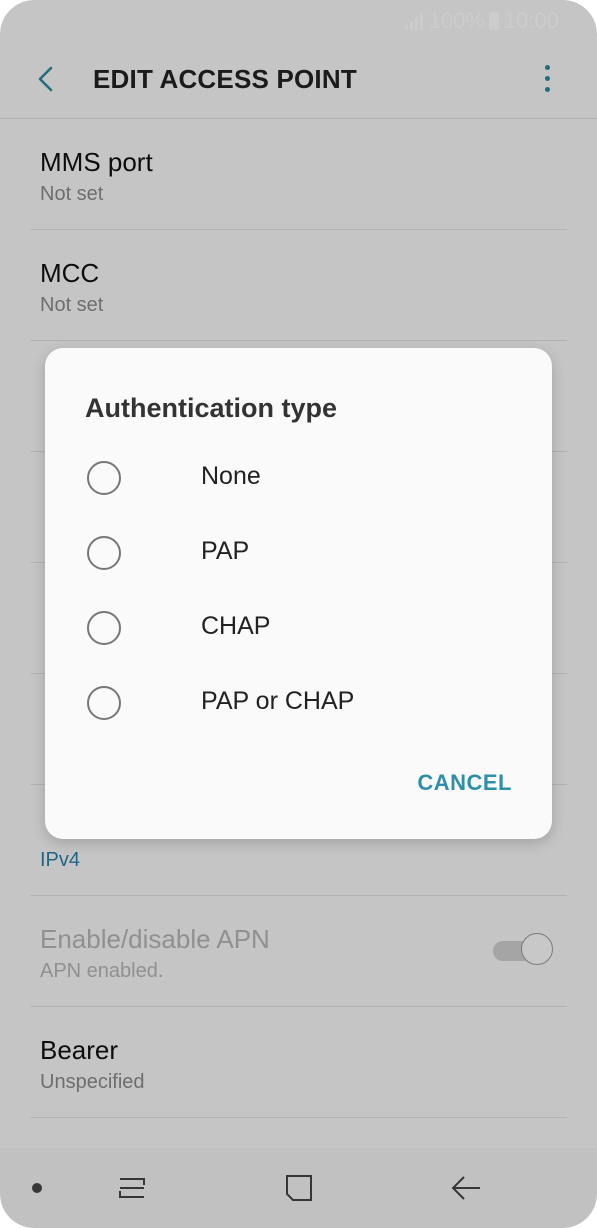 The image size is (597, 1228). I want to click on option-label: PAP, so click(225, 551).